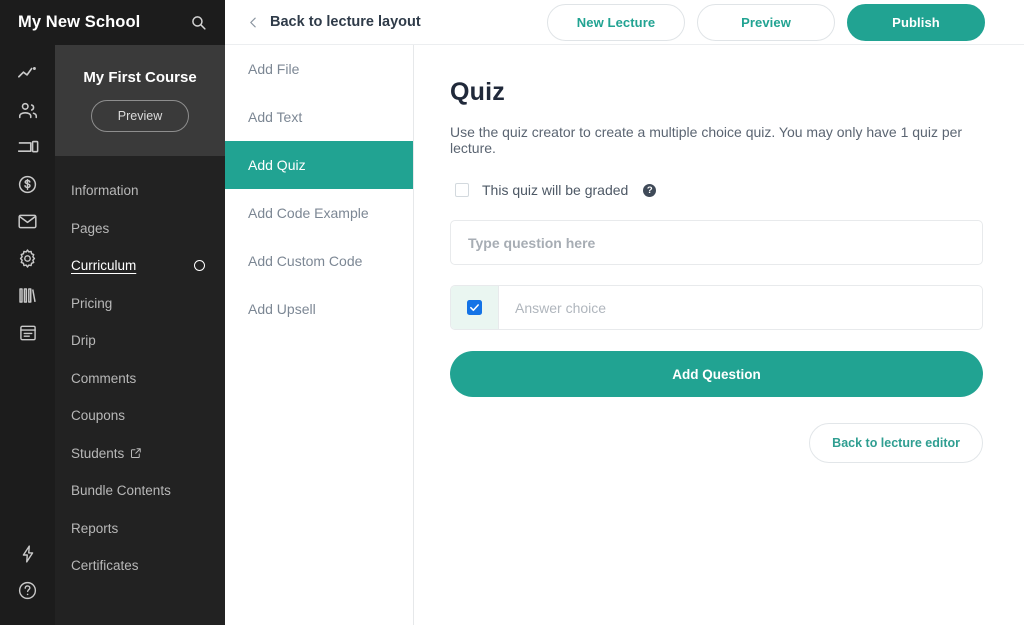  Describe the element at coordinates (199, 266) in the screenshot. I see `active-indicator-icon` at that location.